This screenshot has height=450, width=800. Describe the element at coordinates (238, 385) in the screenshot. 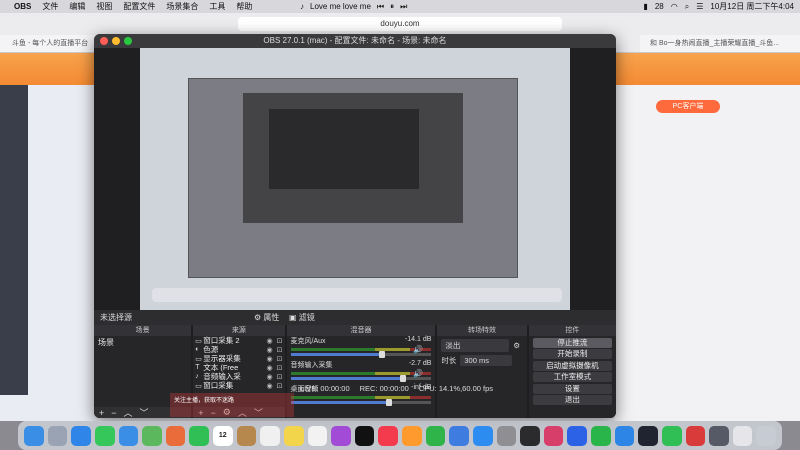

I see `source-item: ▭ 窗口采集 ◉ ⊡` at that location.